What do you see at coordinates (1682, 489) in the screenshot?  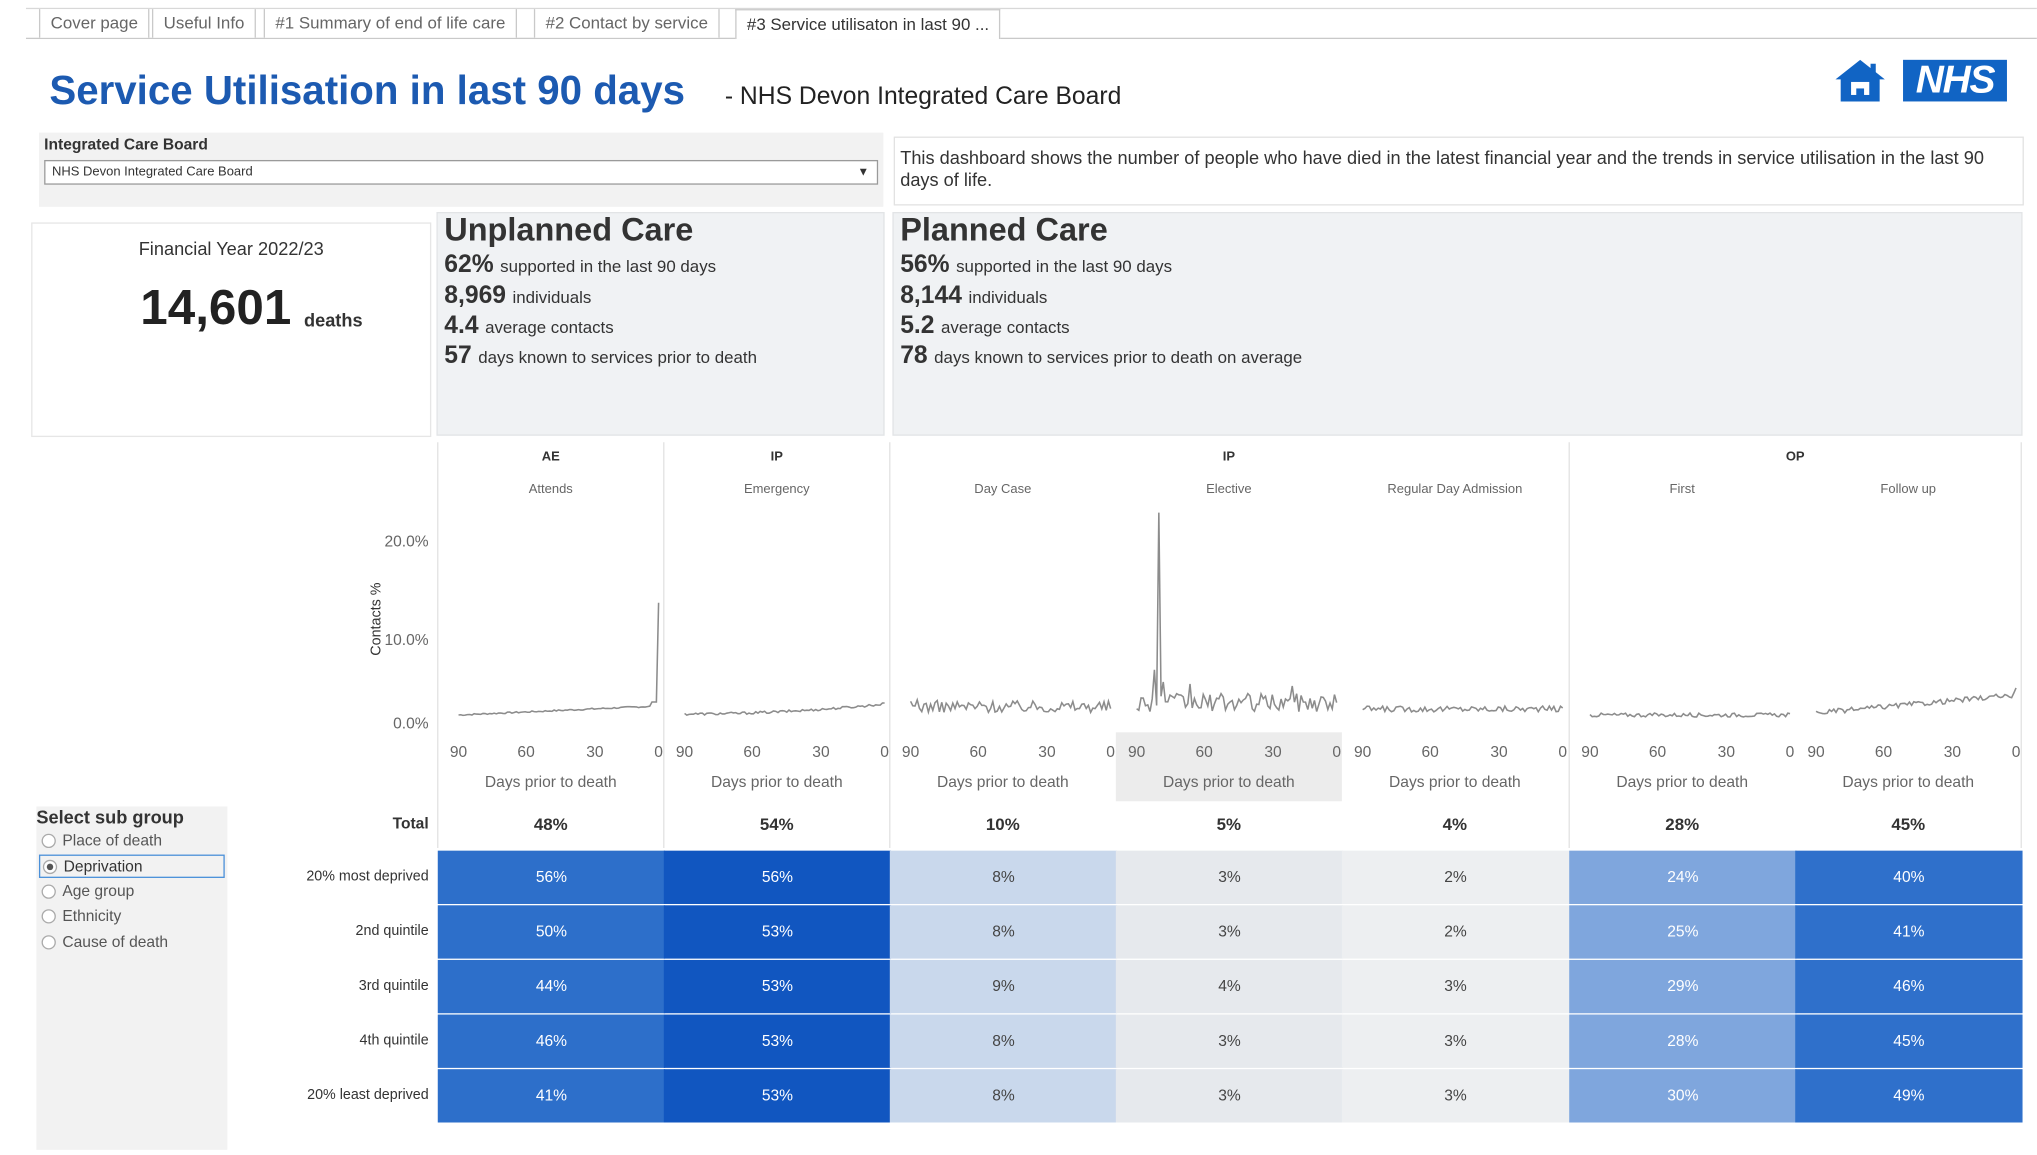 I see `panel-label-5: First` at bounding box center [1682, 489].